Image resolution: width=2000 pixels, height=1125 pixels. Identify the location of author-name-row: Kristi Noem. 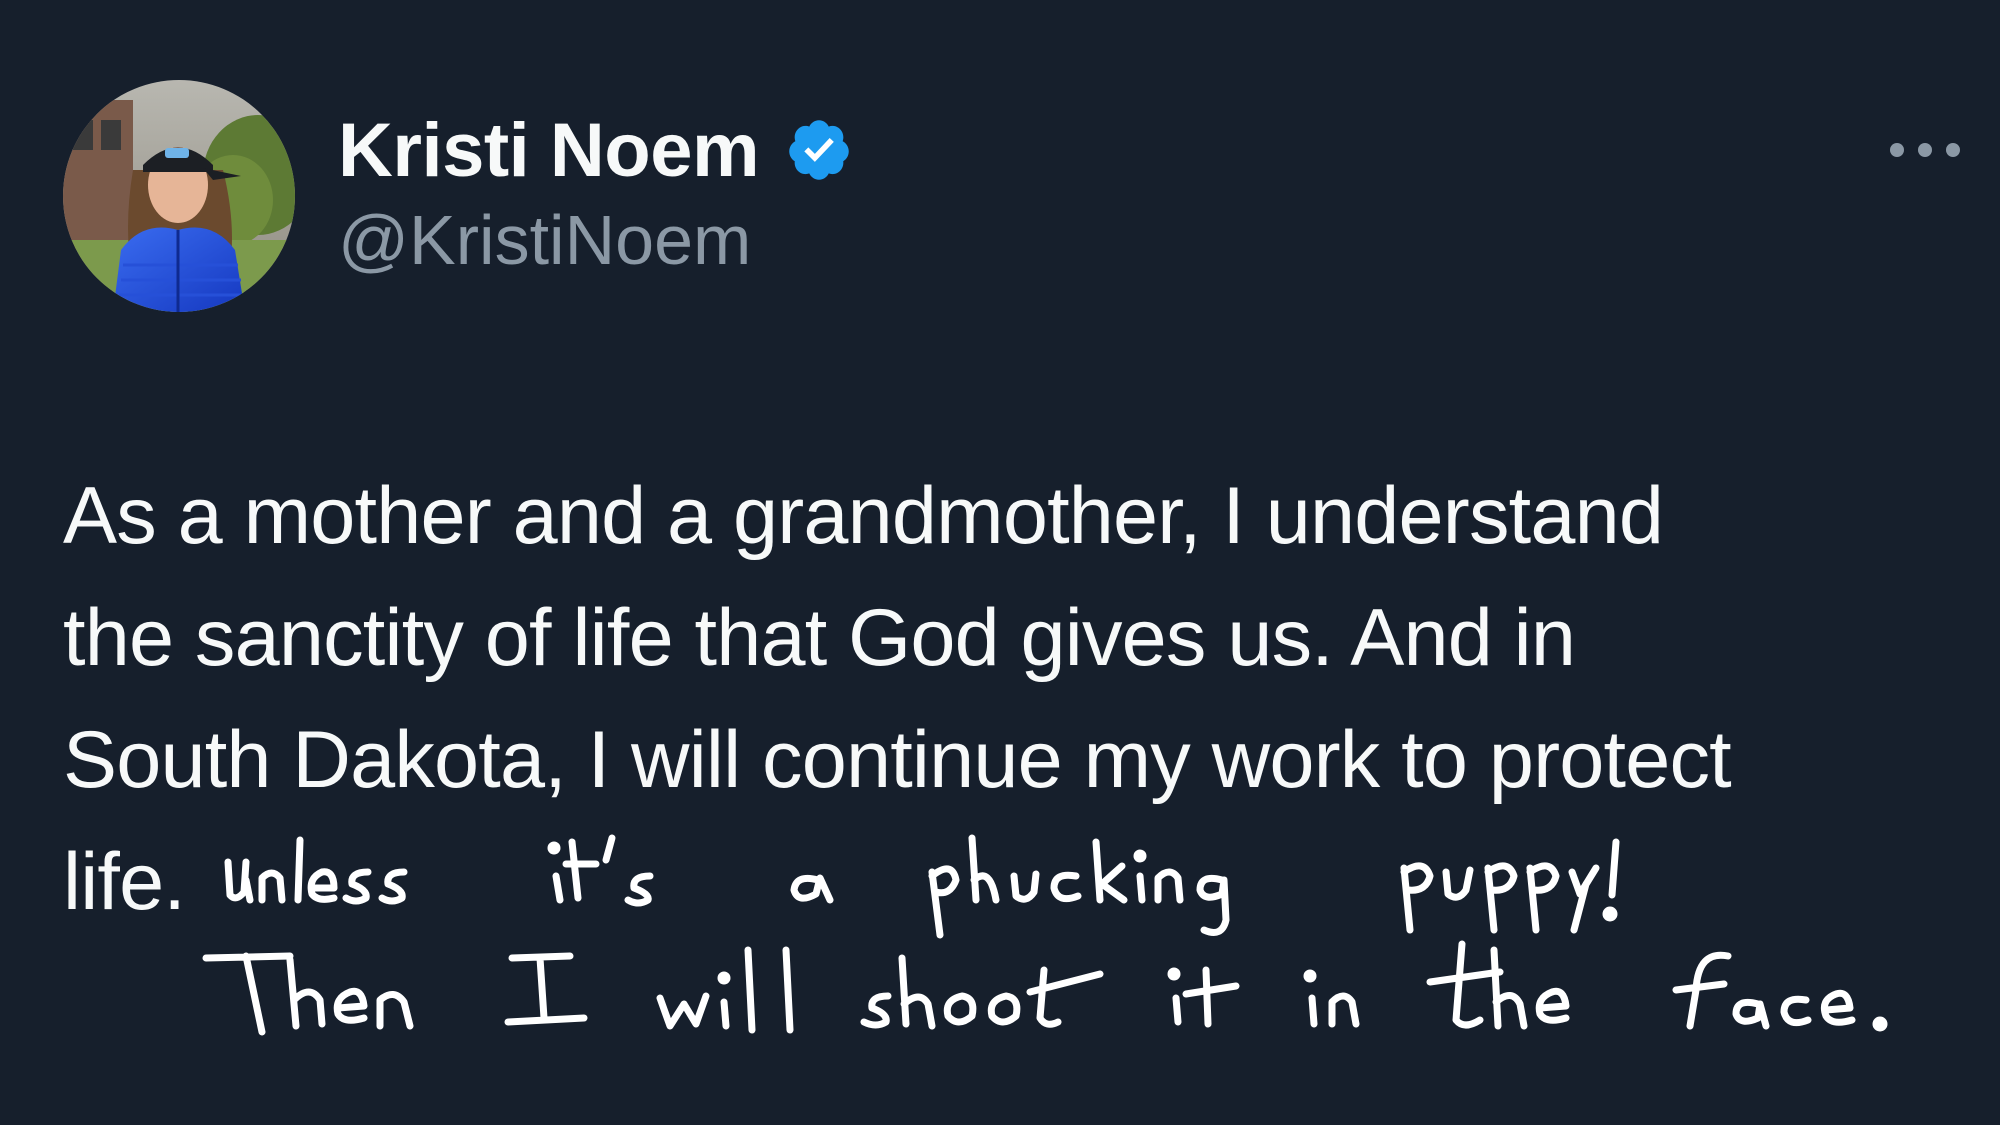
(595, 150).